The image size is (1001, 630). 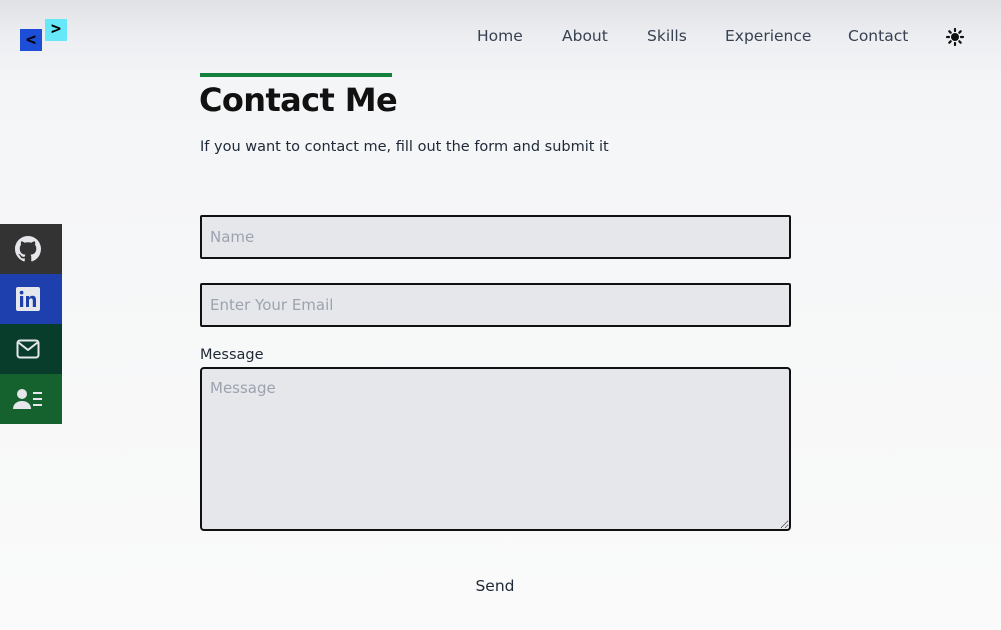 What do you see at coordinates (495, 237) in the screenshot?
I see `name-input` at bounding box center [495, 237].